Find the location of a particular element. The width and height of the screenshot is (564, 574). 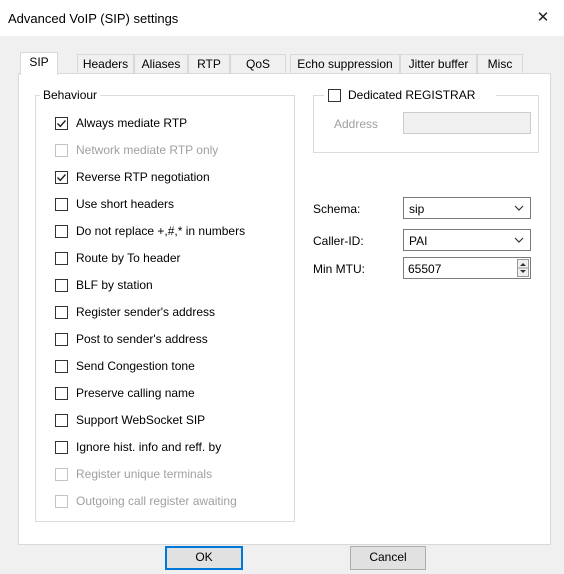

tab-label: RTP is located at coordinates (209, 64).